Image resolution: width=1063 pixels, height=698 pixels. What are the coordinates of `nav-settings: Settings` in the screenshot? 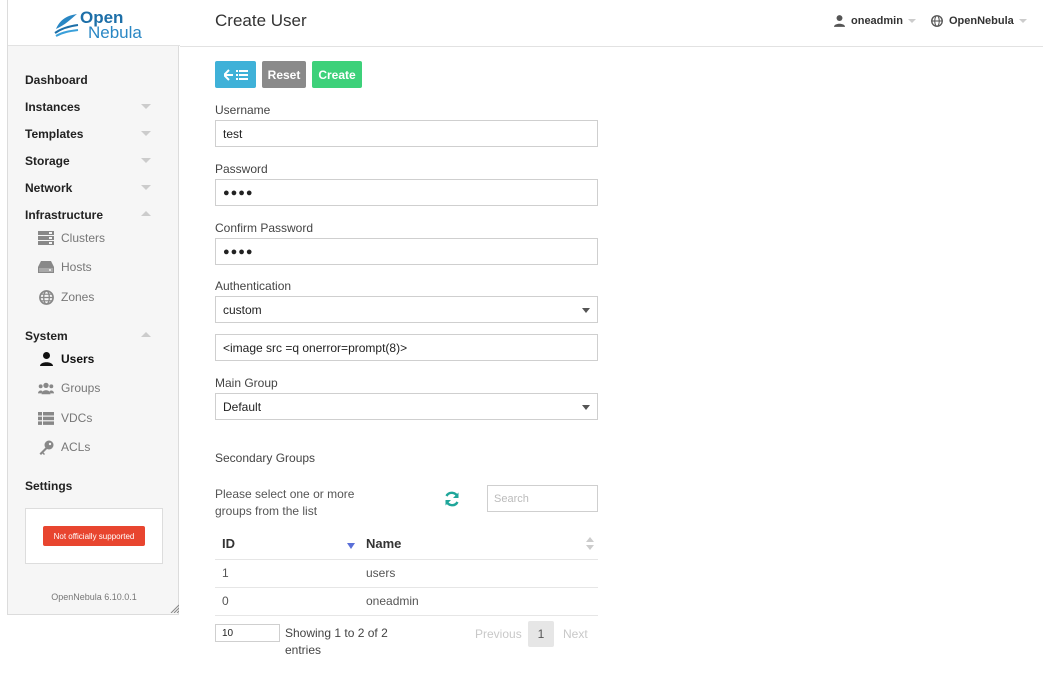 It's located at (48, 486).